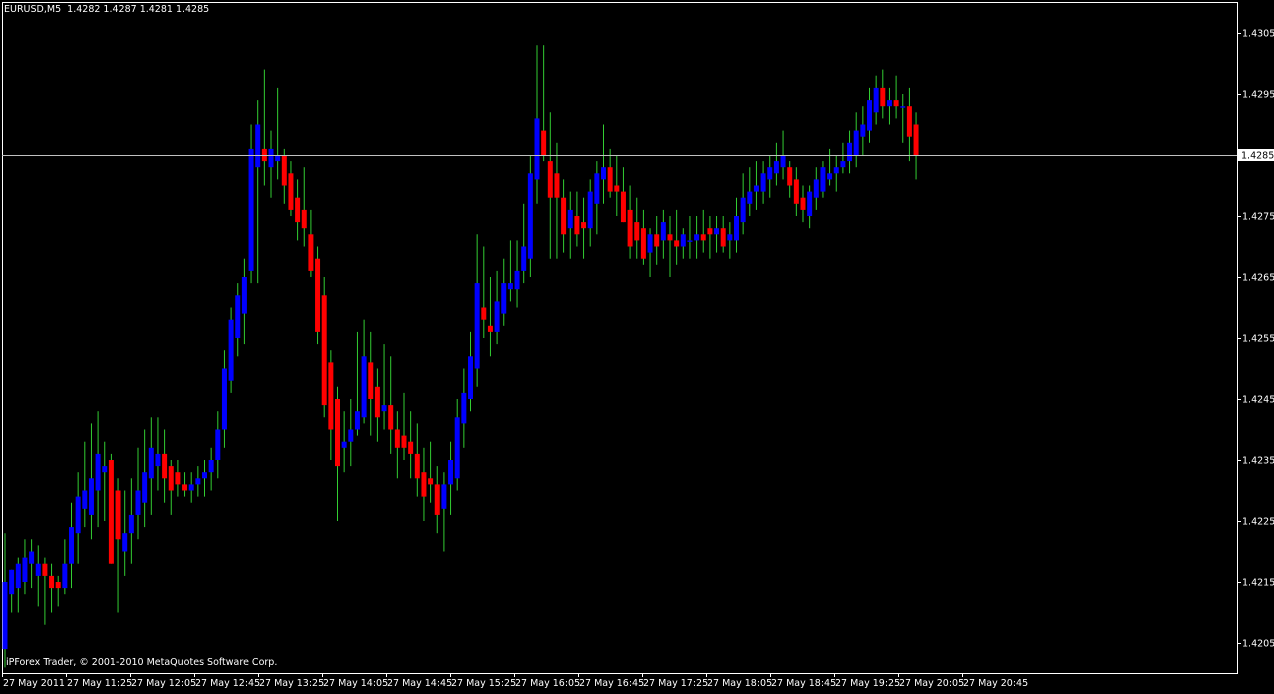  Describe the element at coordinates (803, 683) in the screenshot. I see `x-tick-label: 27 May 18:45` at that location.